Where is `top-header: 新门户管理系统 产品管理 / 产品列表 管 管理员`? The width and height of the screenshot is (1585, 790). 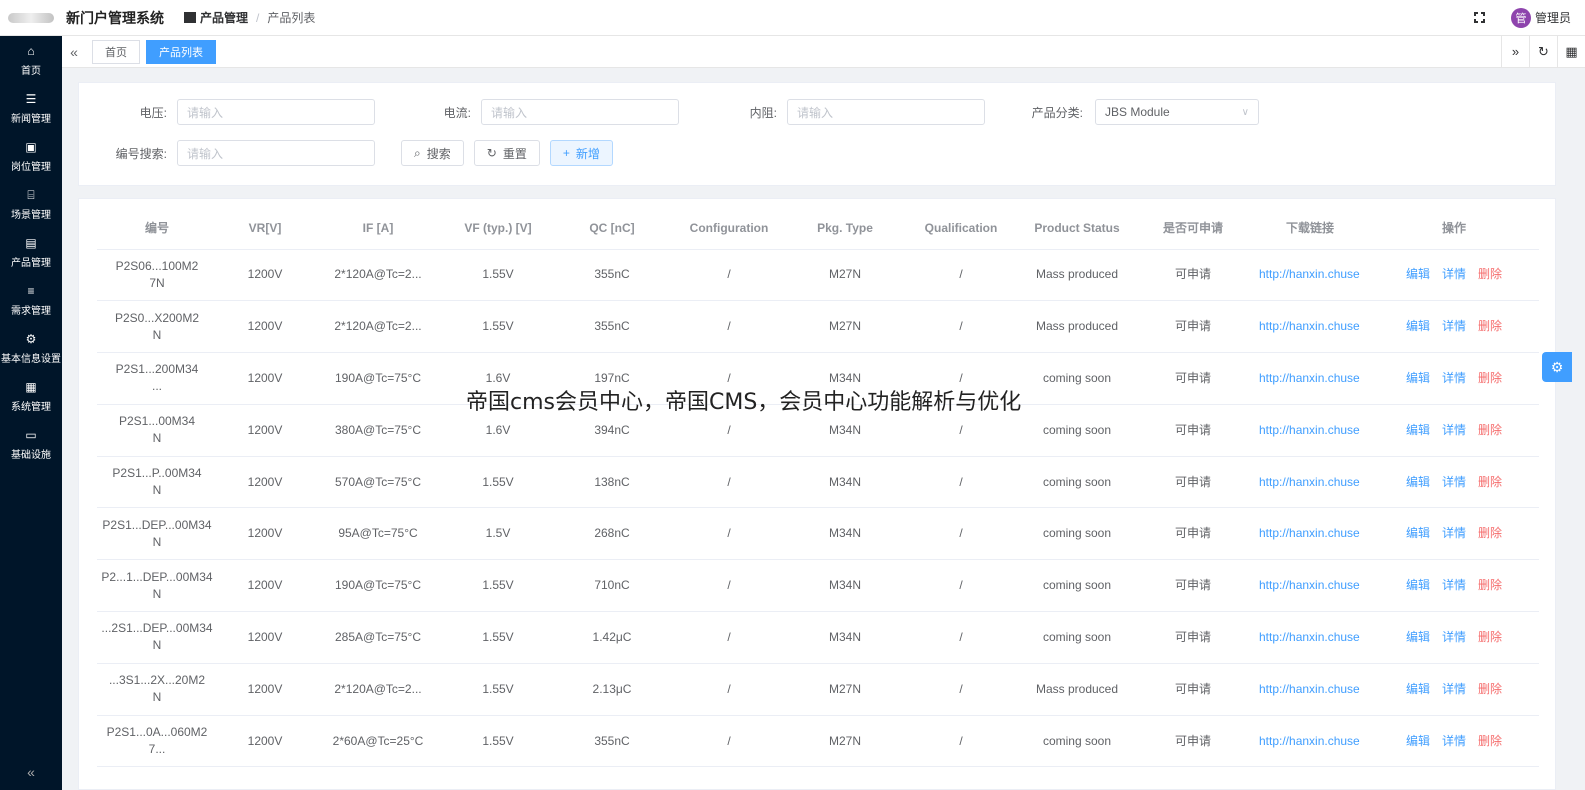 top-header: 新门户管理系统 产品管理 / 产品列表 管 管理员 is located at coordinates (792, 18).